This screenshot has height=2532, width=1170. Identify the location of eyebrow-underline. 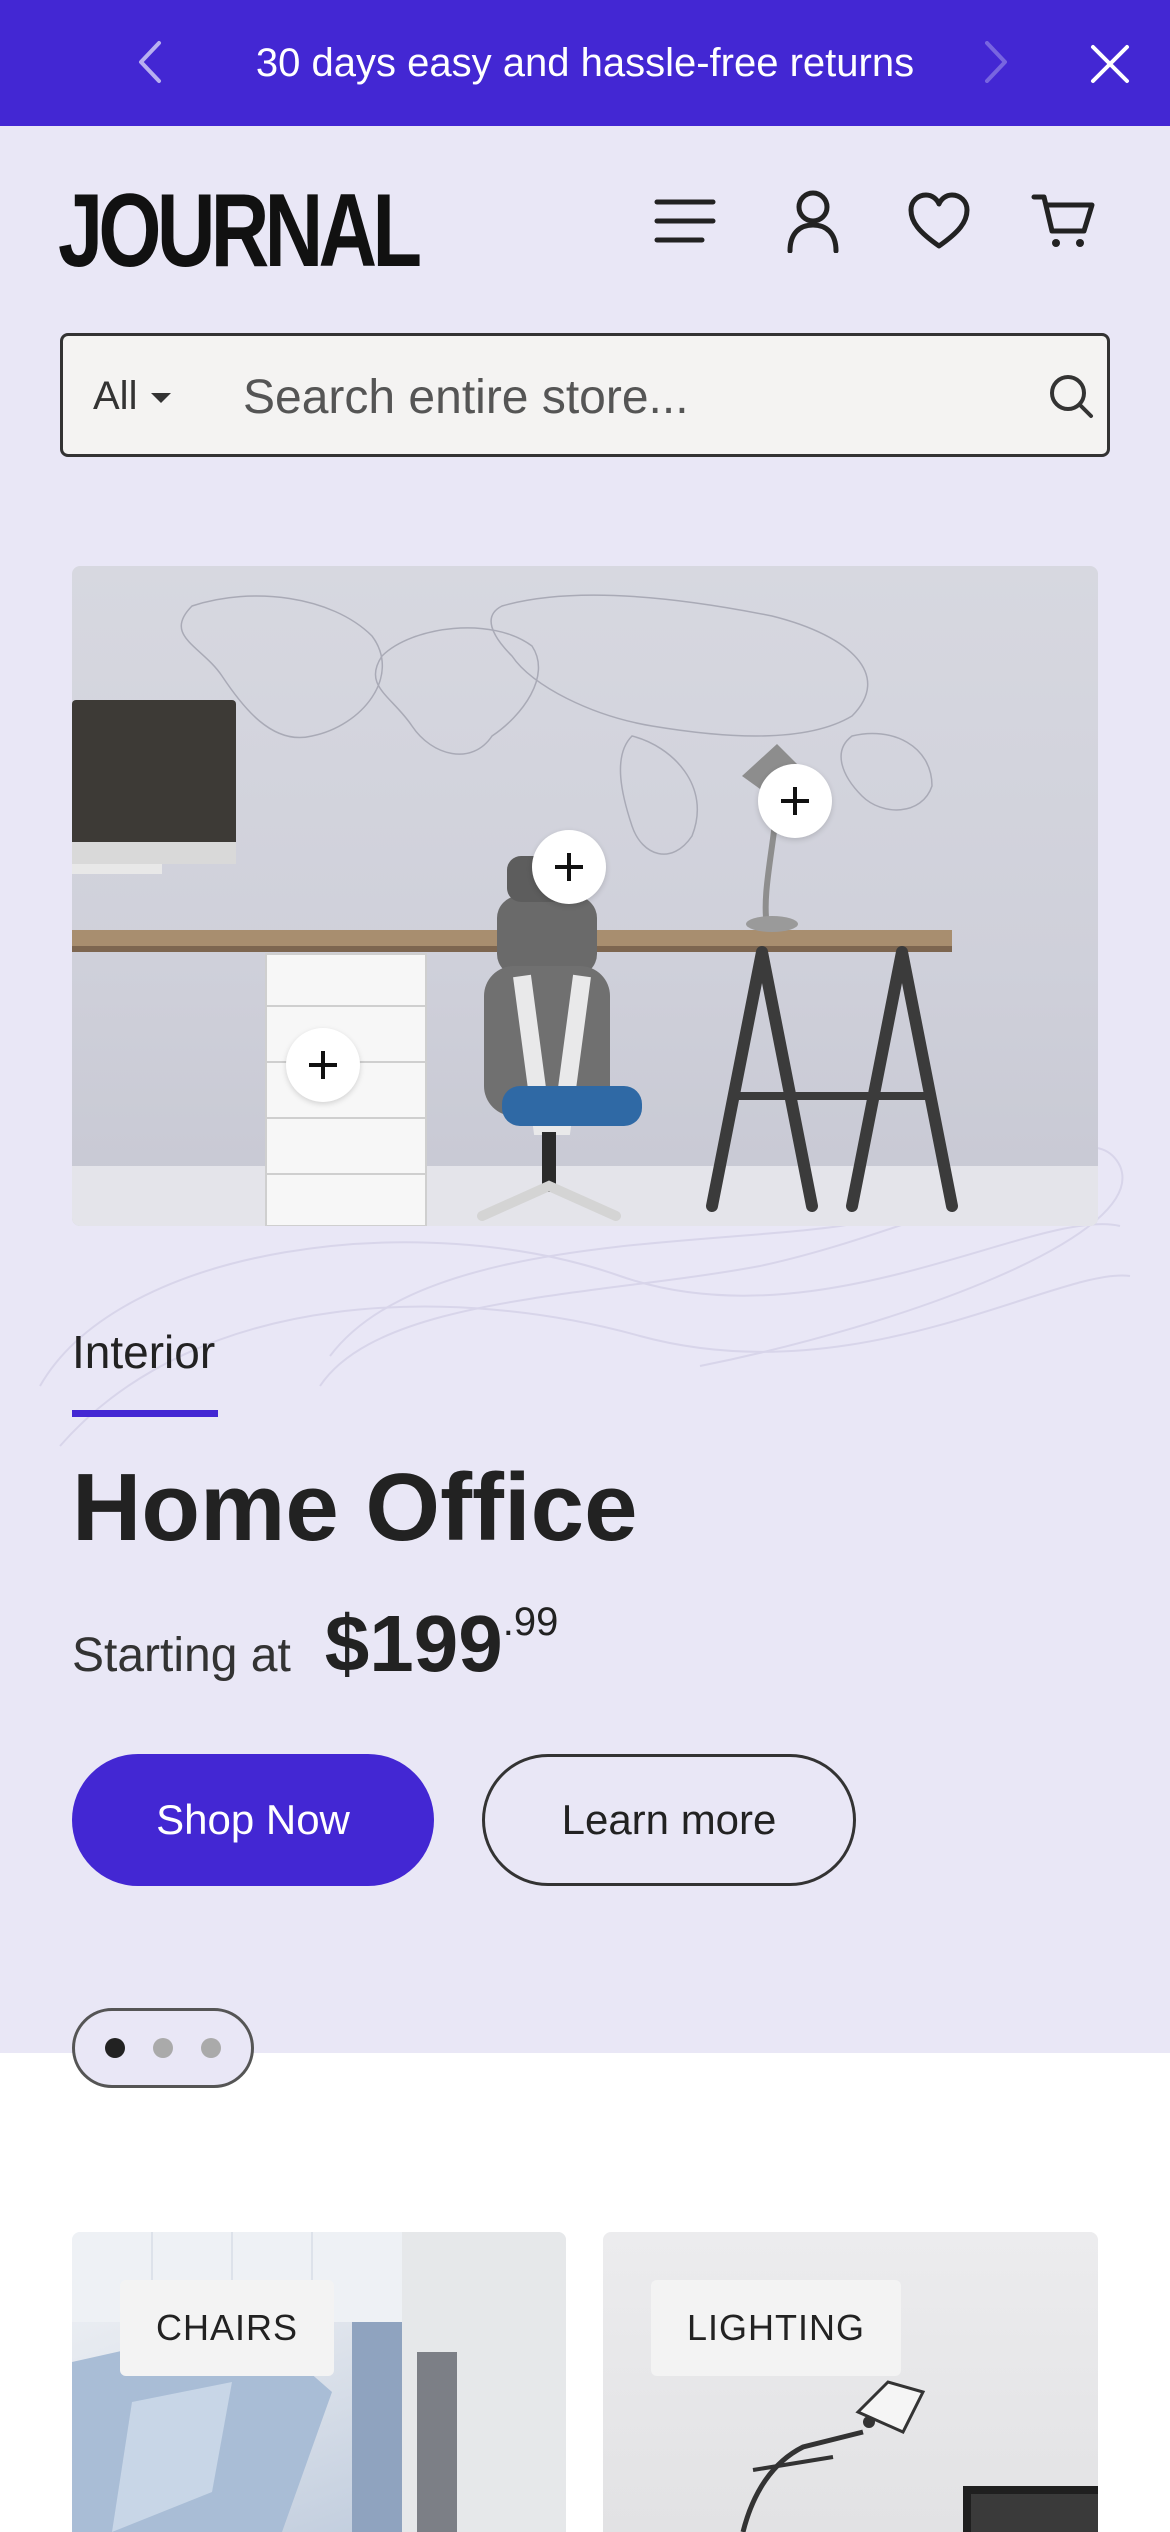
(145, 1413).